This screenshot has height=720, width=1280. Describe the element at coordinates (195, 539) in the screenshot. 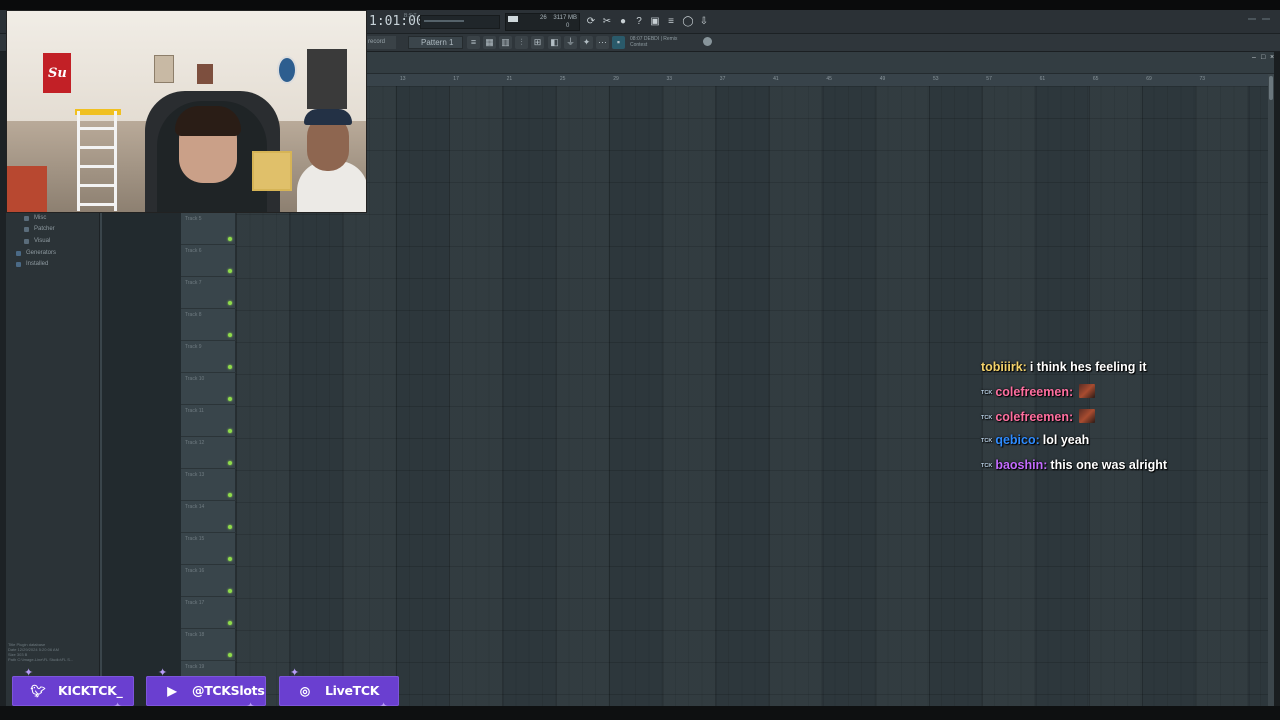

I see `track-label: Track 15` at that location.